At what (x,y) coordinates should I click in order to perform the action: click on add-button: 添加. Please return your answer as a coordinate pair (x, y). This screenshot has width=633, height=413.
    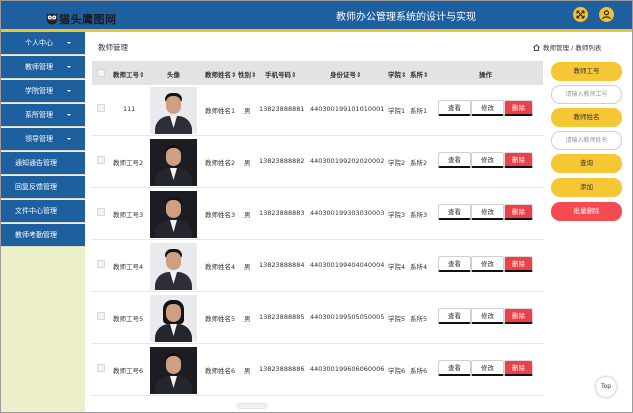
    Looking at the image, I should click on (586, 187).